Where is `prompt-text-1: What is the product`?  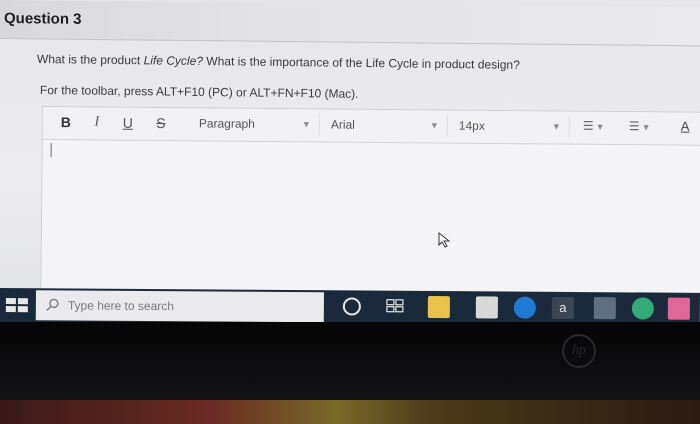
prompt-text-1: What is the product is located at coordinates (90, 60).